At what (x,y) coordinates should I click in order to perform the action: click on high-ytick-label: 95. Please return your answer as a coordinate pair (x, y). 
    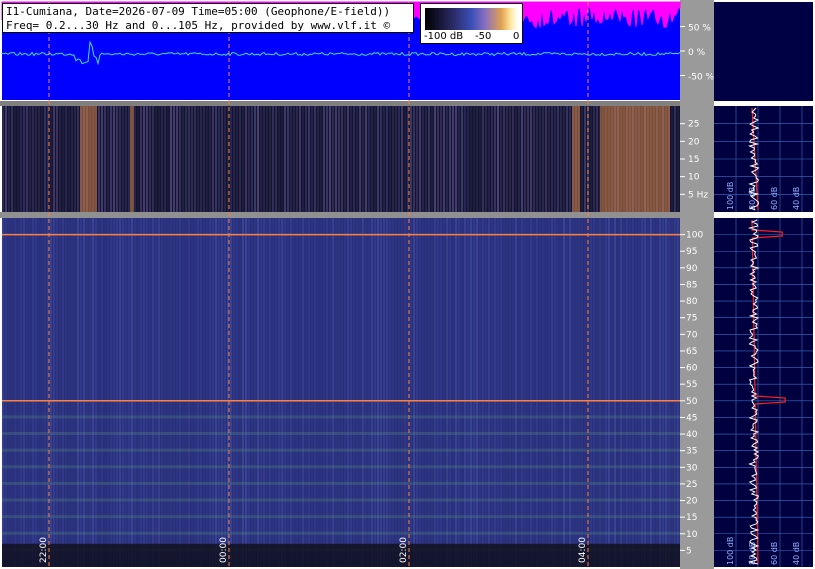
    Looking at the image, I should click on (691, 252).